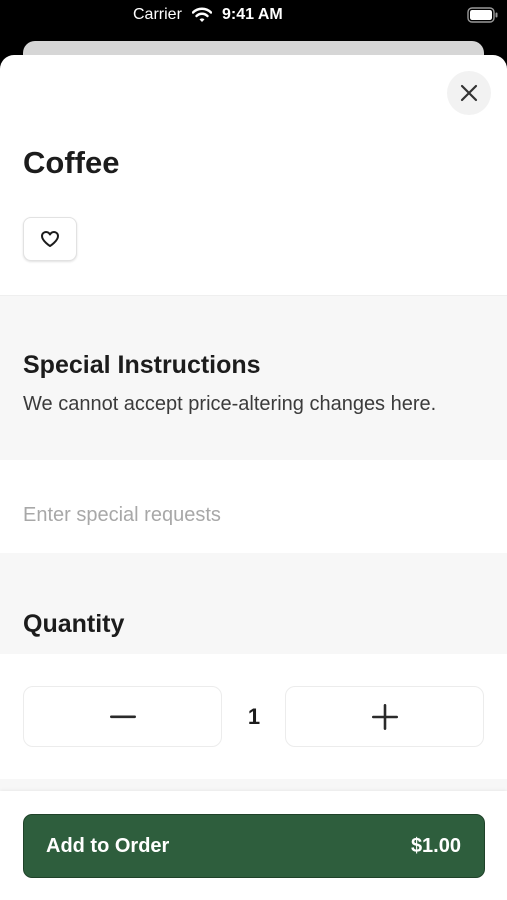  I want to click on clock-time: 9:41 AM, so click(252, 14).